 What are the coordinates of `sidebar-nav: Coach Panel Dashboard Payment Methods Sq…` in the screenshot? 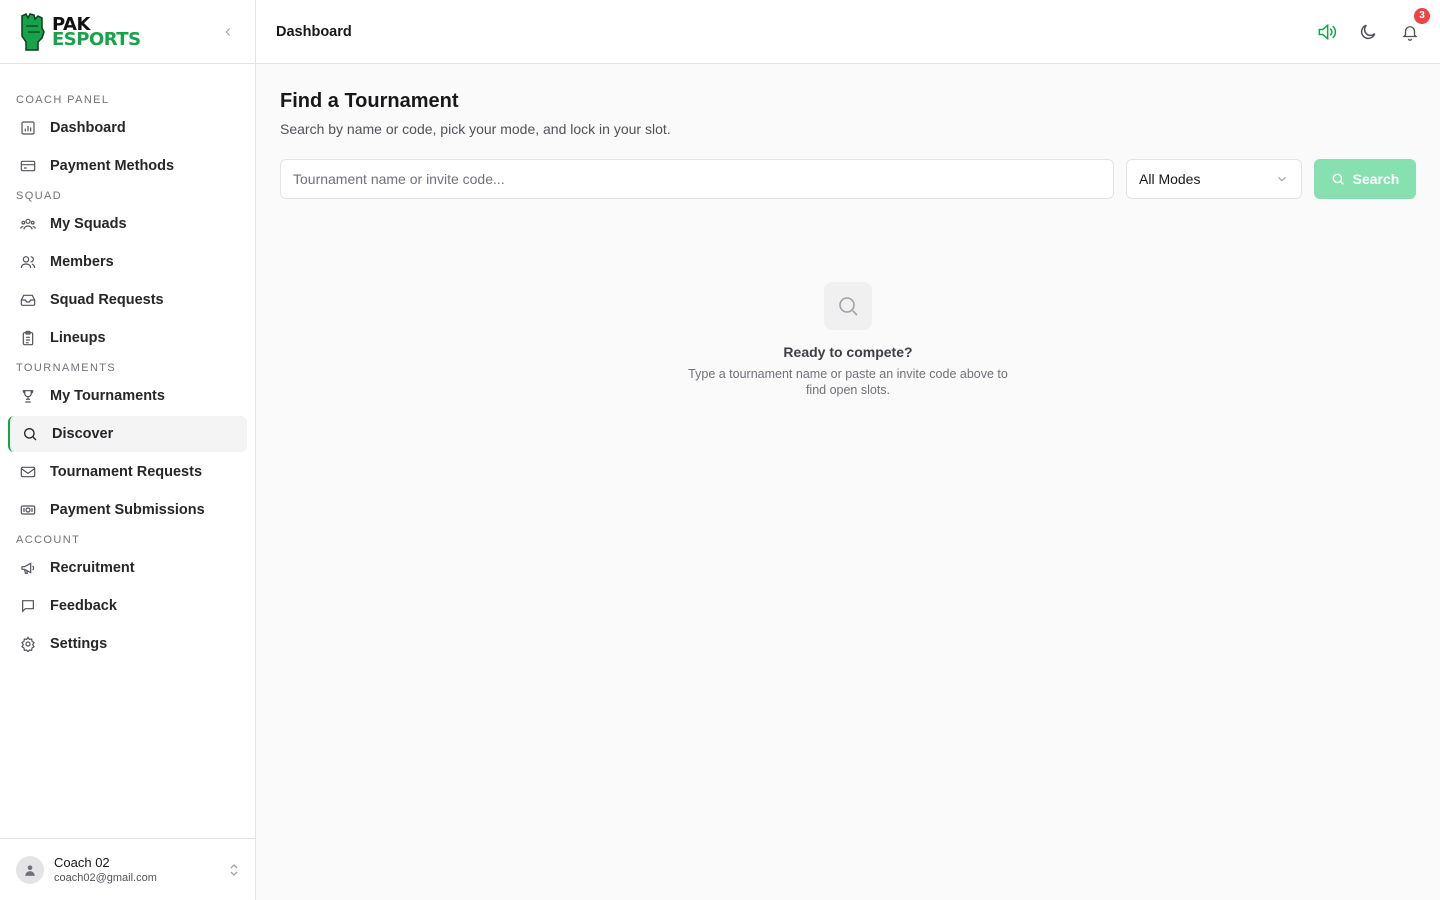 It's located at (127, 363).